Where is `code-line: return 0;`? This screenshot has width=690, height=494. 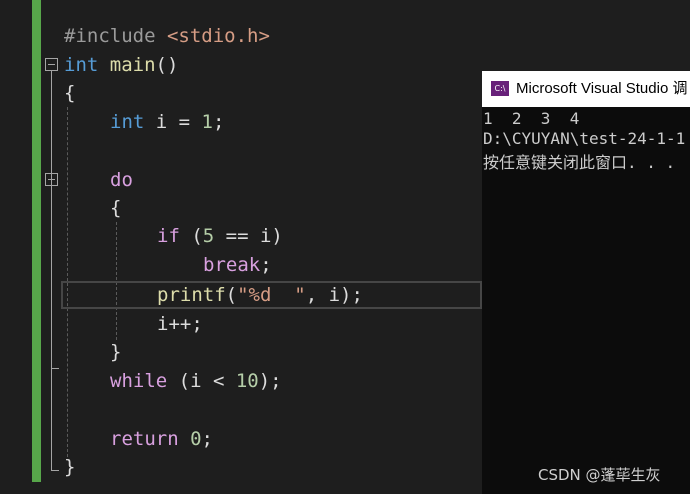
code-line: return 0; is located at coordinates (161, 439).